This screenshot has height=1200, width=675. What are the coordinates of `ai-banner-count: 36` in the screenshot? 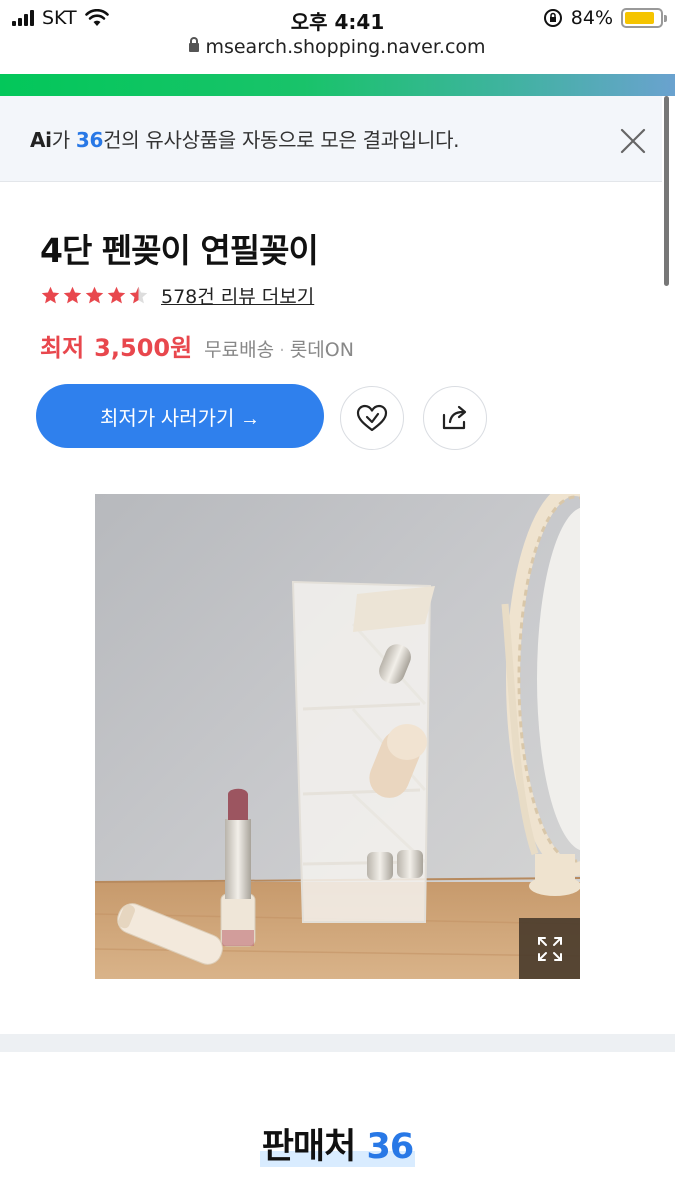 It's located at (89, 140).